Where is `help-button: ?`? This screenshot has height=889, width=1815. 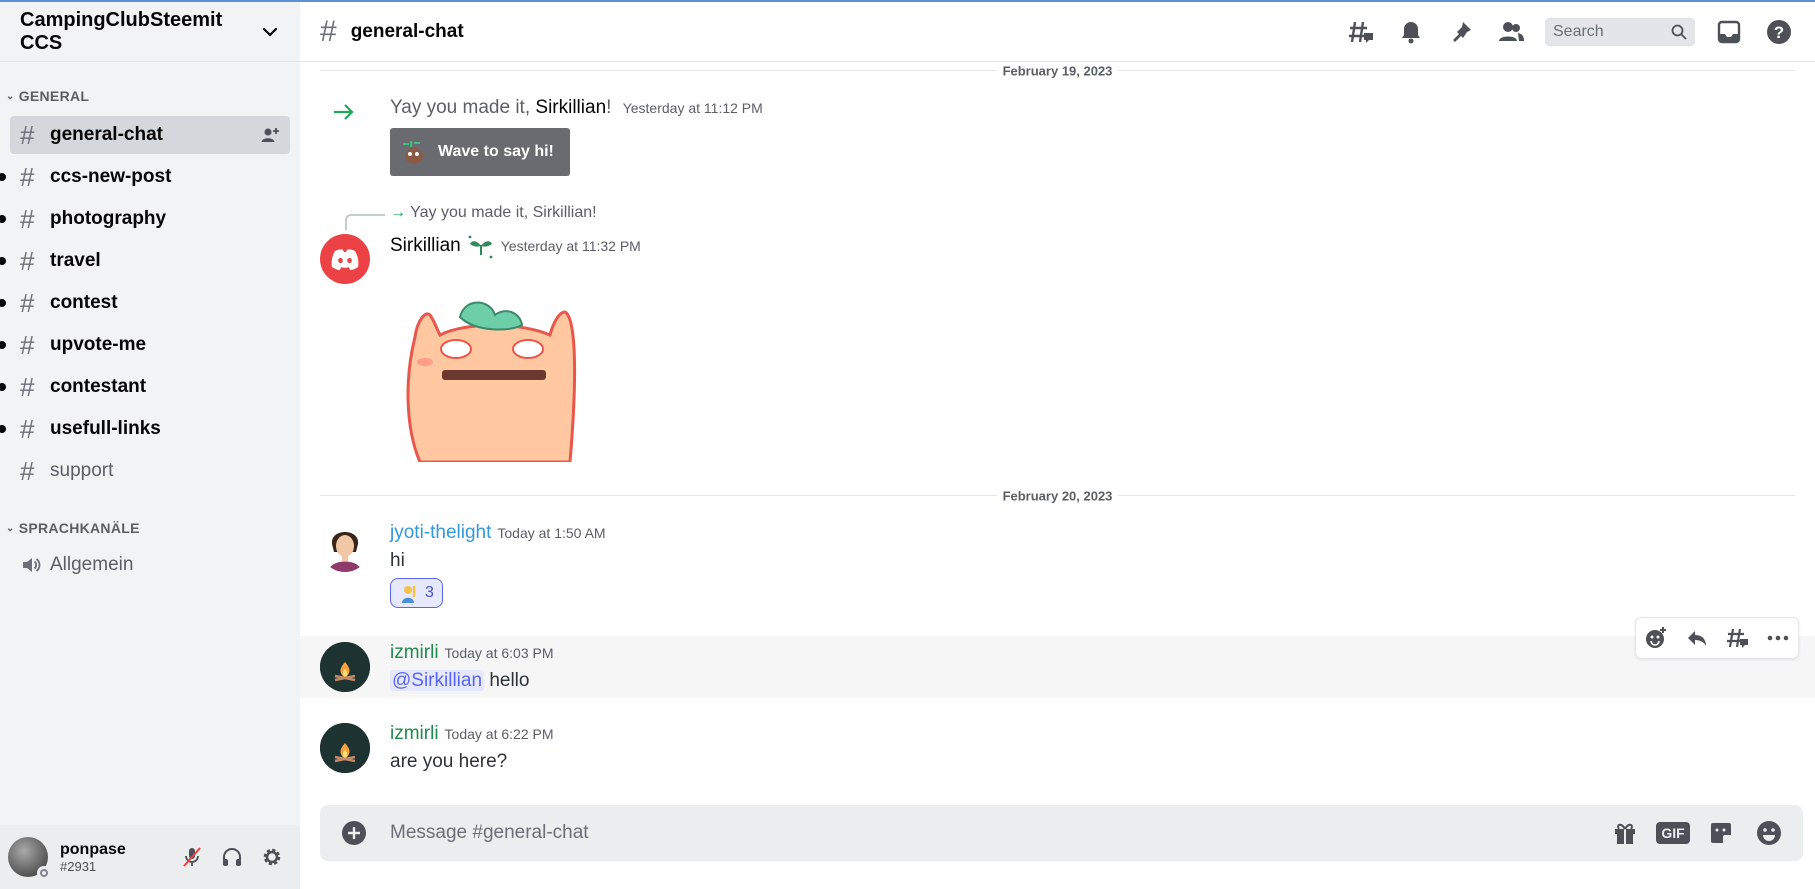 help-button: ? is located at coordinates (1779, 32).